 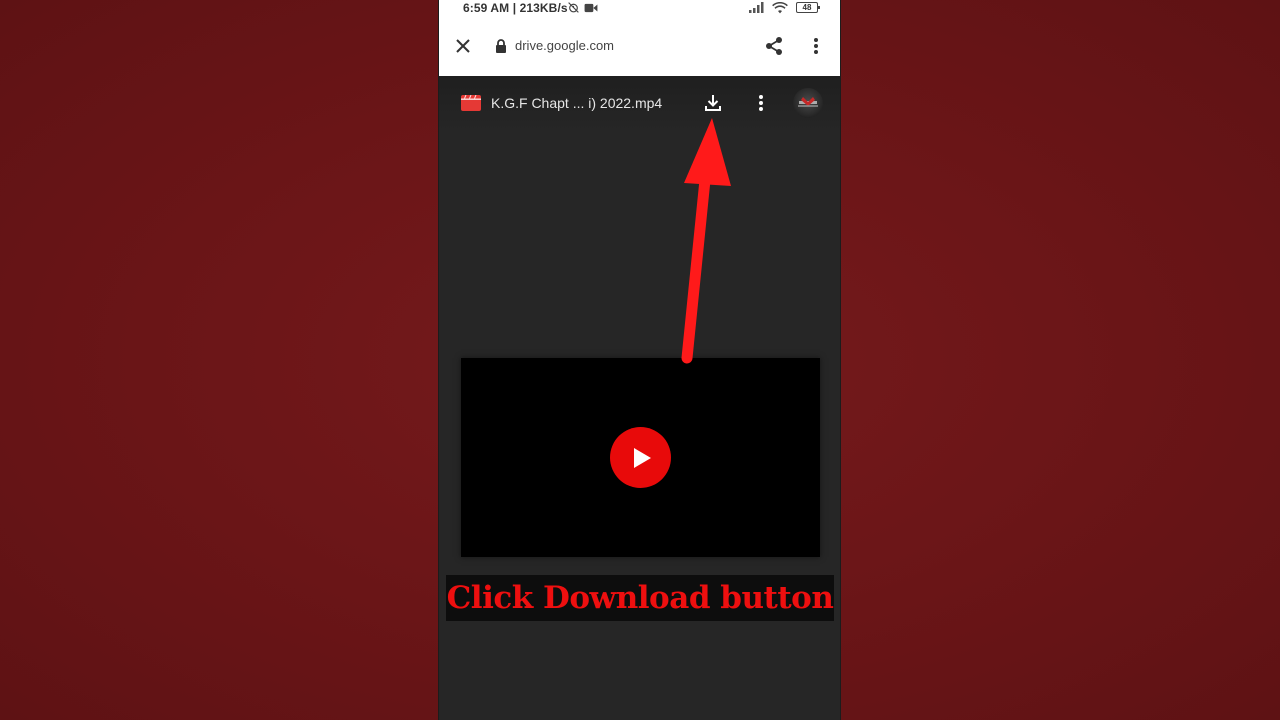 What do you see at coordinates (639, 46) in the screenshot?
I see `browser-bar: drive.google.com` at bounding box center [639, 46].